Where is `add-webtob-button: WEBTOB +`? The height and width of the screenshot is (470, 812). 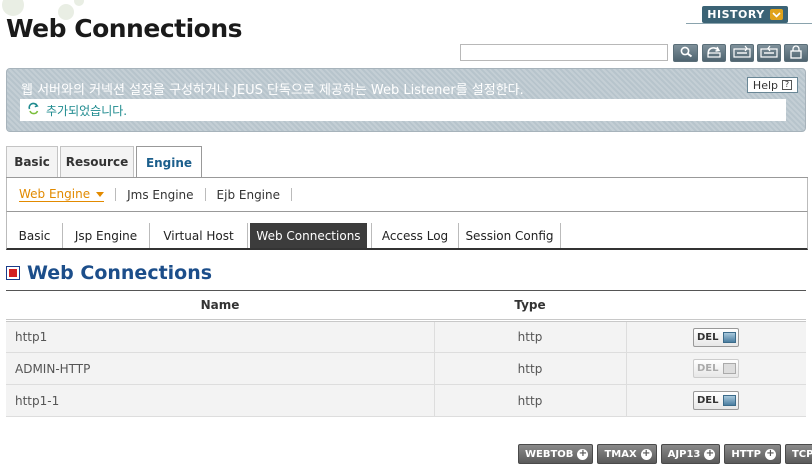 add-webtob-button: WEBTOB + is located at coordinates (556, 454).